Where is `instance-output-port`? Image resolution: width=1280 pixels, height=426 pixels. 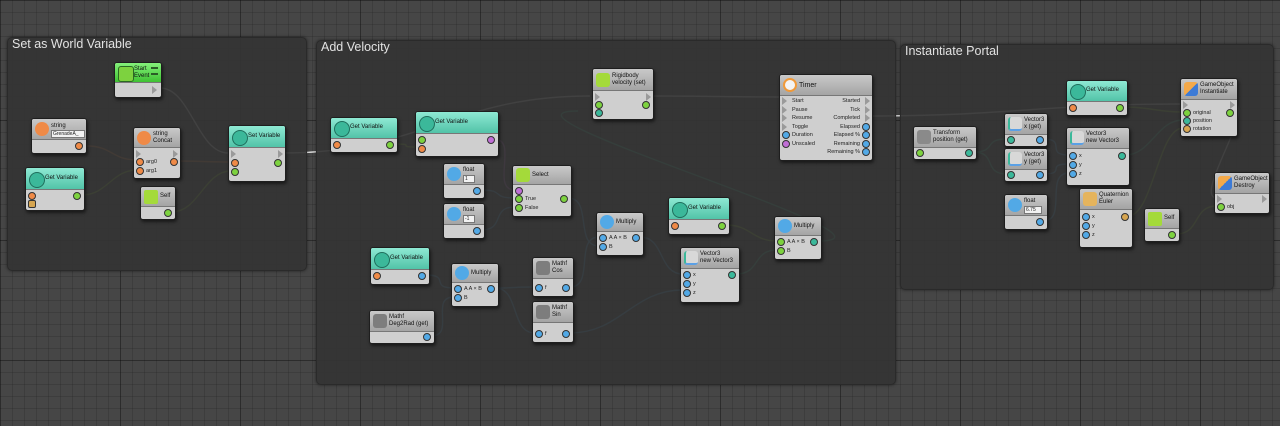 instance-output-port is located at coordinates (1230, 113).